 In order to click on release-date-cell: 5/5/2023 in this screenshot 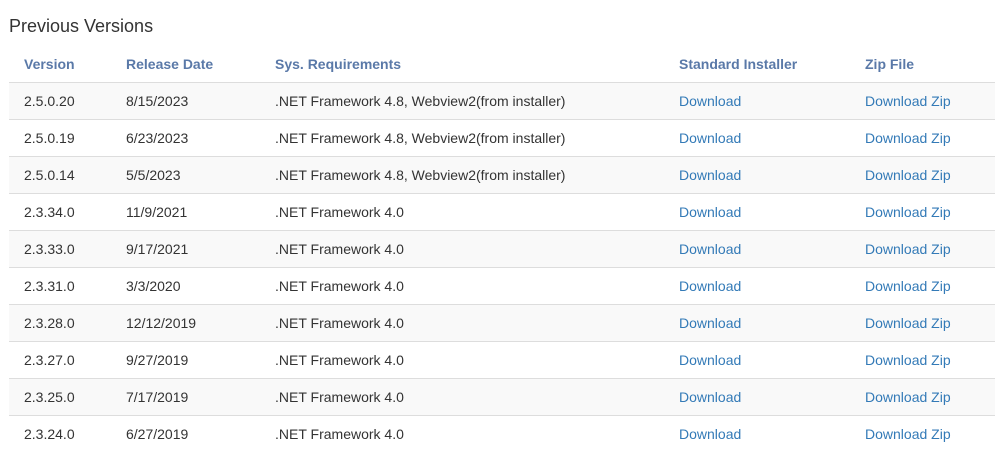, I will do `click(185, 175)`.